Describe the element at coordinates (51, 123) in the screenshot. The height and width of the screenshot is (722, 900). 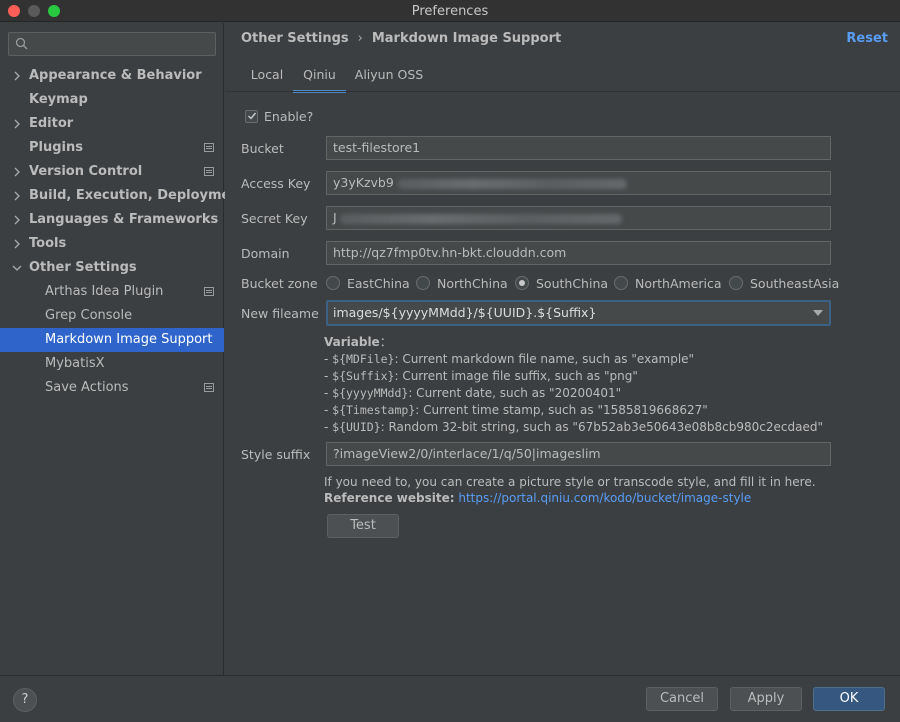
I see `sidebar-item-label: Editor` at that location.